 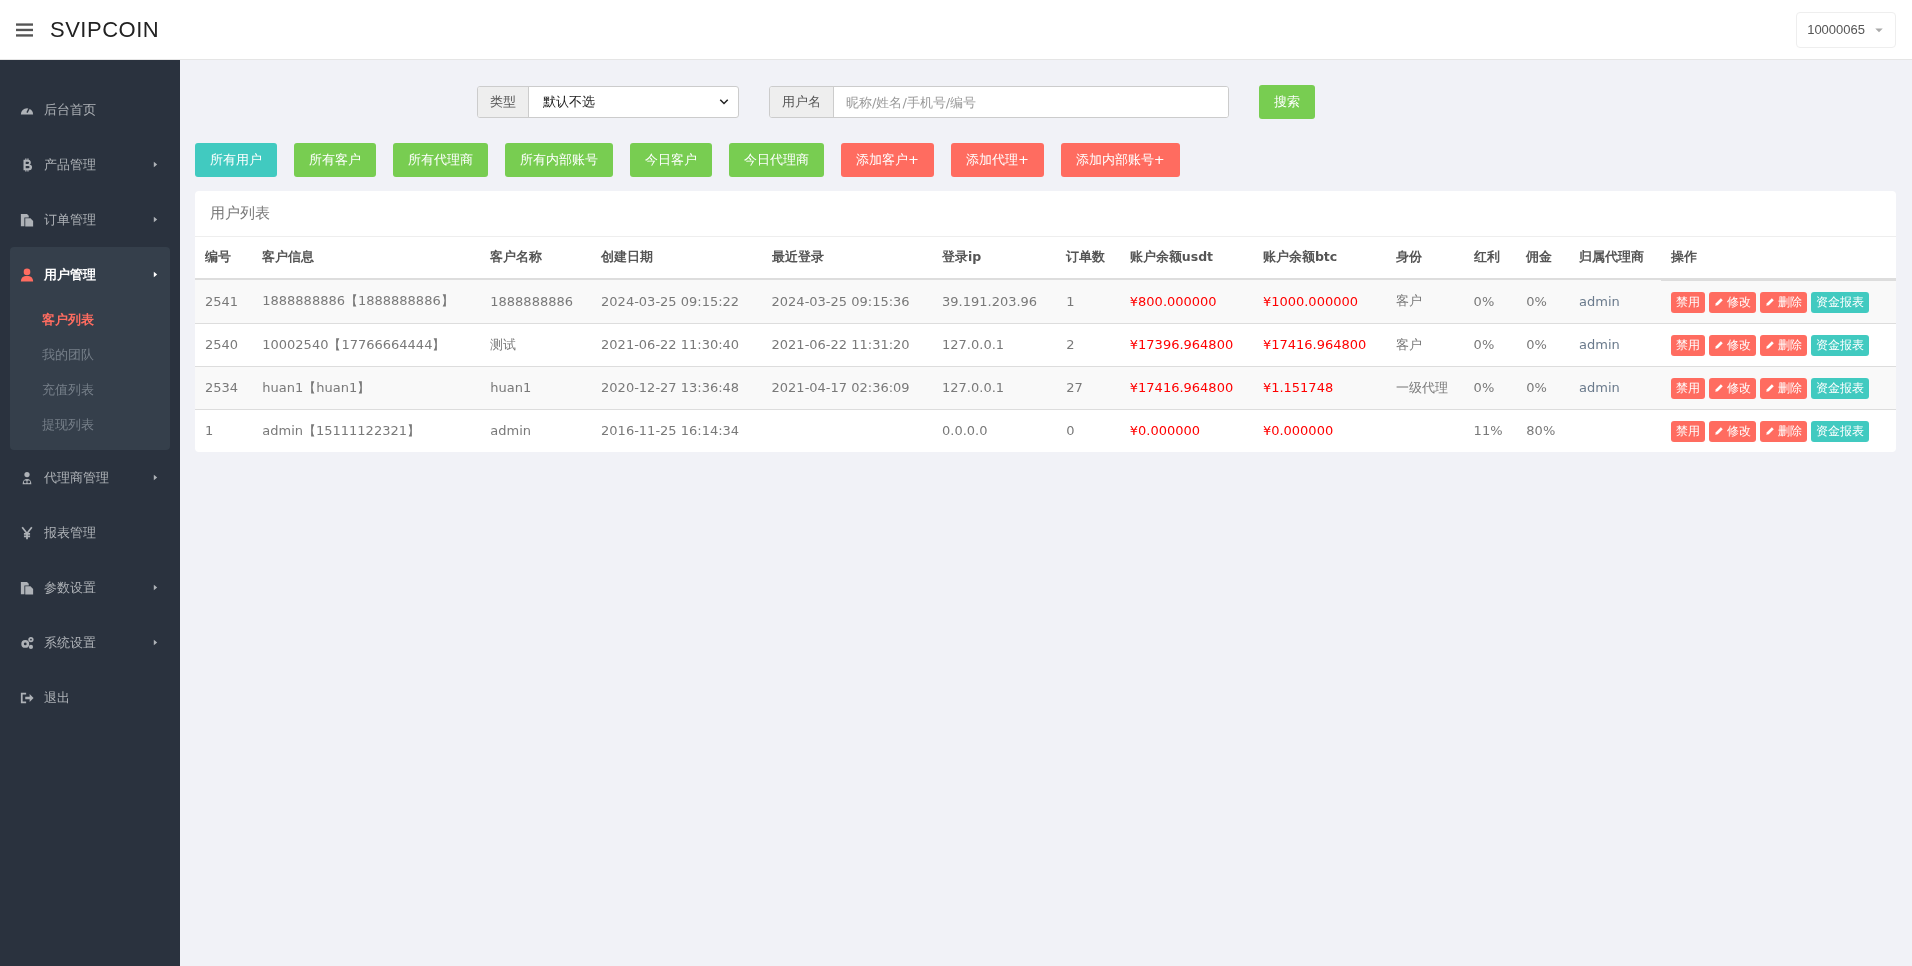 What do you see at coordinates (1120, 160) in the screenshot?
I see `filter-button: 添加内部账号+` at bounding box center [1120, 160].